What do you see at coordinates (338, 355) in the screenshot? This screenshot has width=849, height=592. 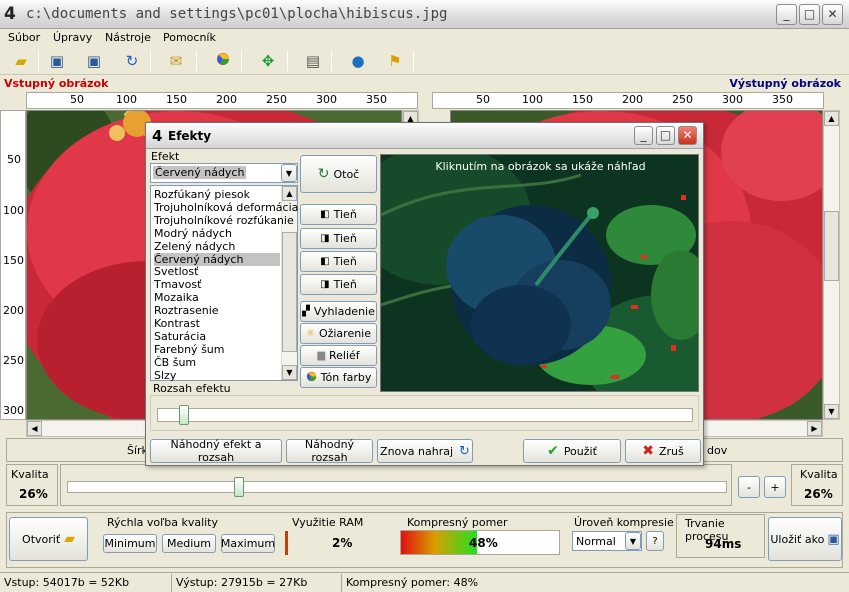 I see `relief-button: ▆ Reliéf` at bounding box center [338, 355].